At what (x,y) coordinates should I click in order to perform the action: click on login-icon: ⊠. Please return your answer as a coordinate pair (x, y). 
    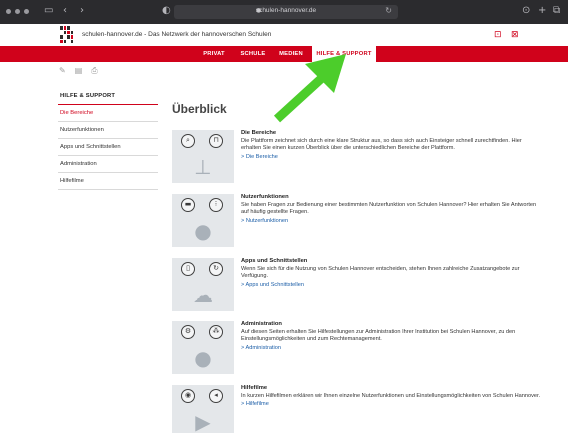
    Looking at the image, I should click on (515, 35).